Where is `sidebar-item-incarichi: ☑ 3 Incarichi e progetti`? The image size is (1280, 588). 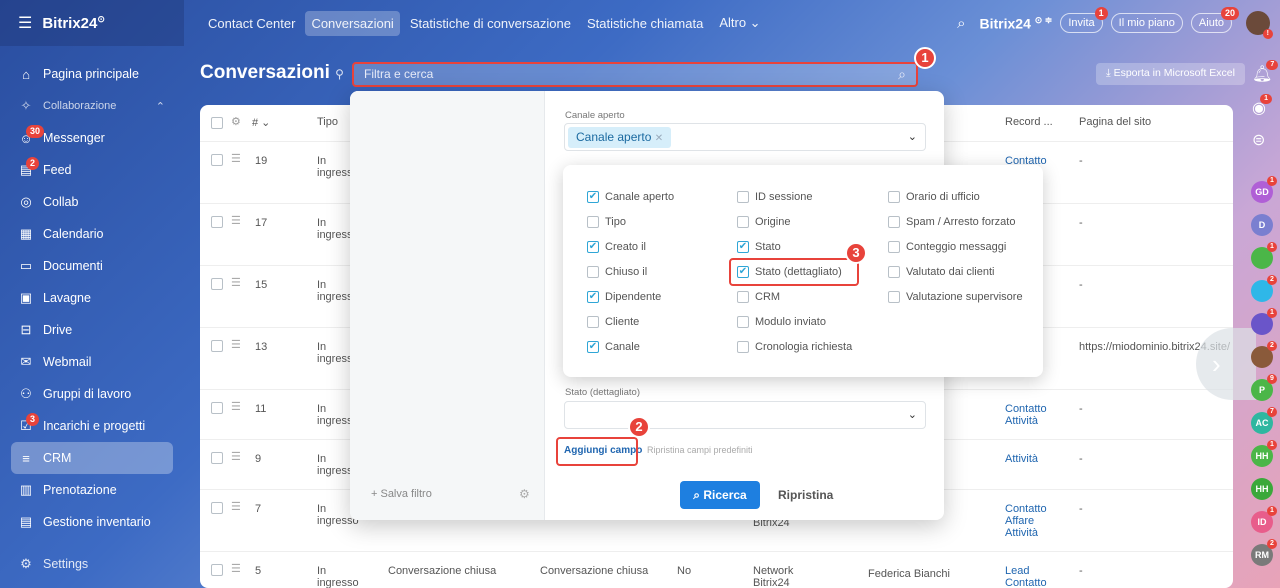 sidebar-item-incarichi: ☑ 3 Incarichi e progetti is located at coordinates (86, 426).